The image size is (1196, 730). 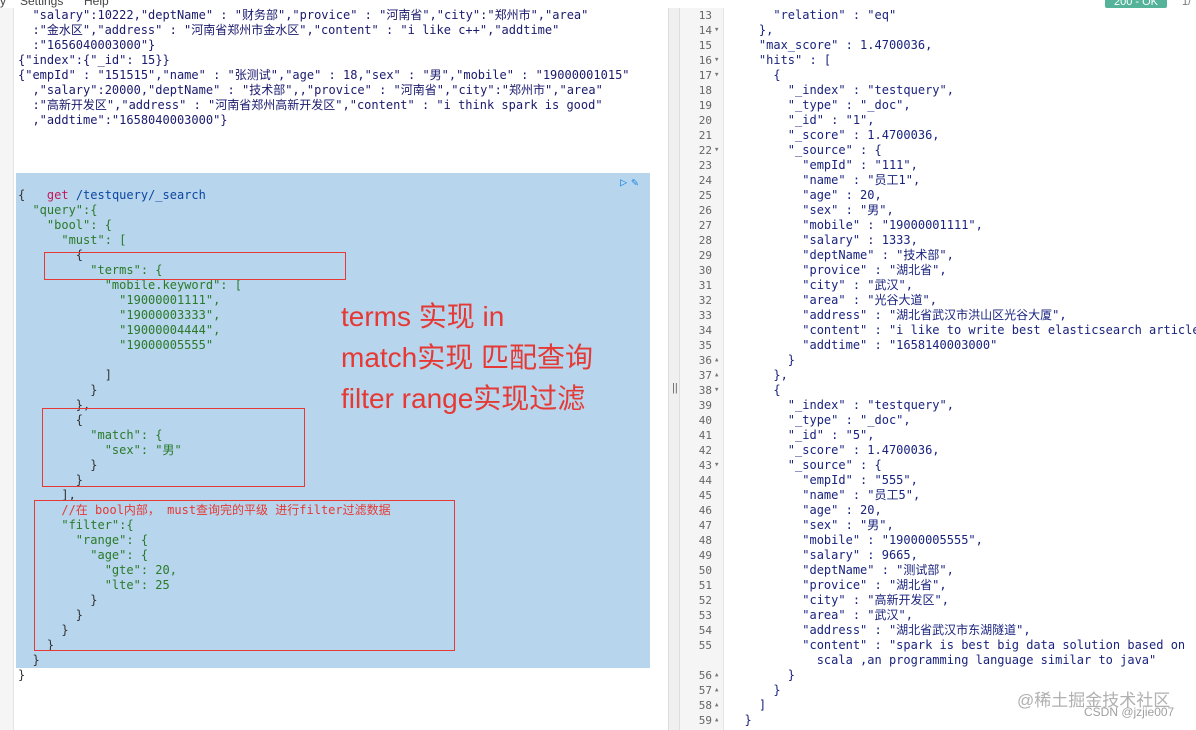 What do you see at coordinates (65, 375) in the screenshot?
I see `query-line: ]` at bounding box center [65, 375].